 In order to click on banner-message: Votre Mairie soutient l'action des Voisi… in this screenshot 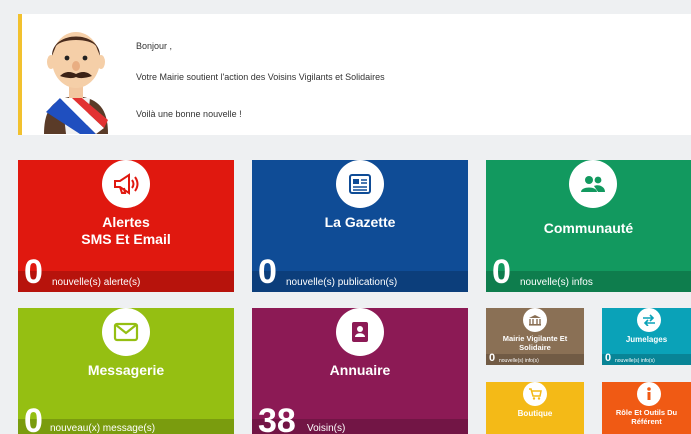, I will do `click(260, 77)`.